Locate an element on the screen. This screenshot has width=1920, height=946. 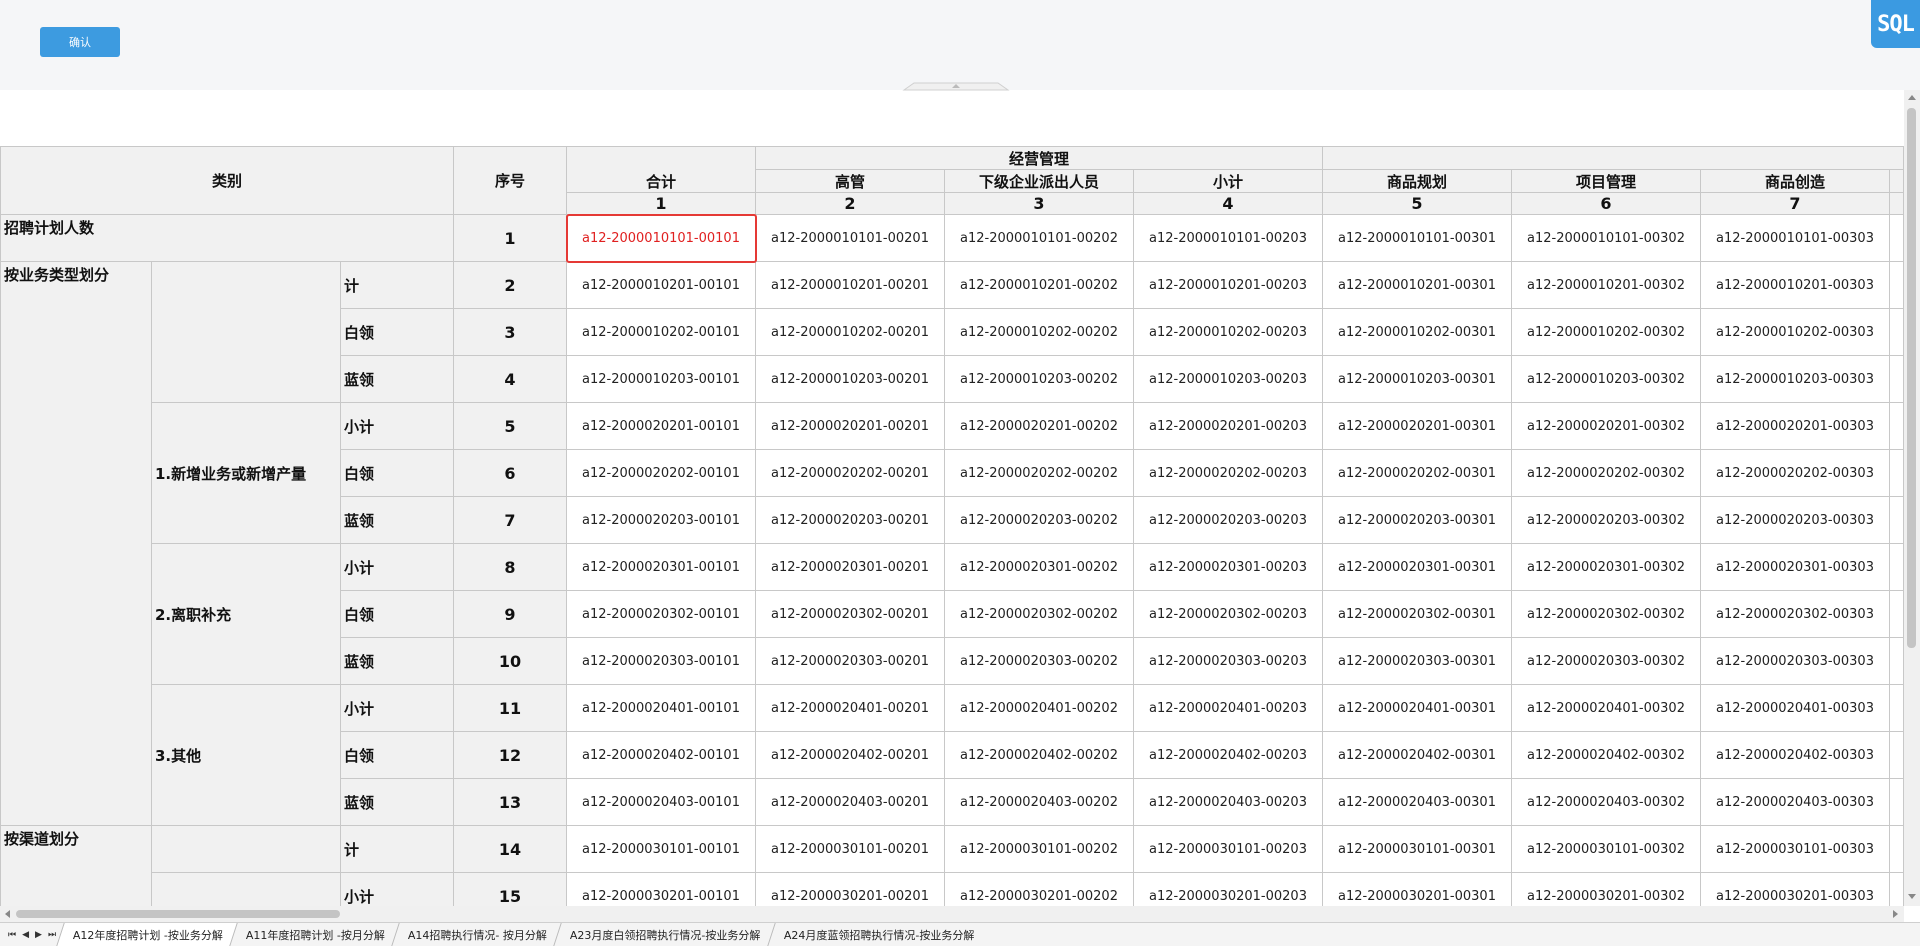
data-cell: a12-2000010203-00301 is located at coordinates (1417, 379).